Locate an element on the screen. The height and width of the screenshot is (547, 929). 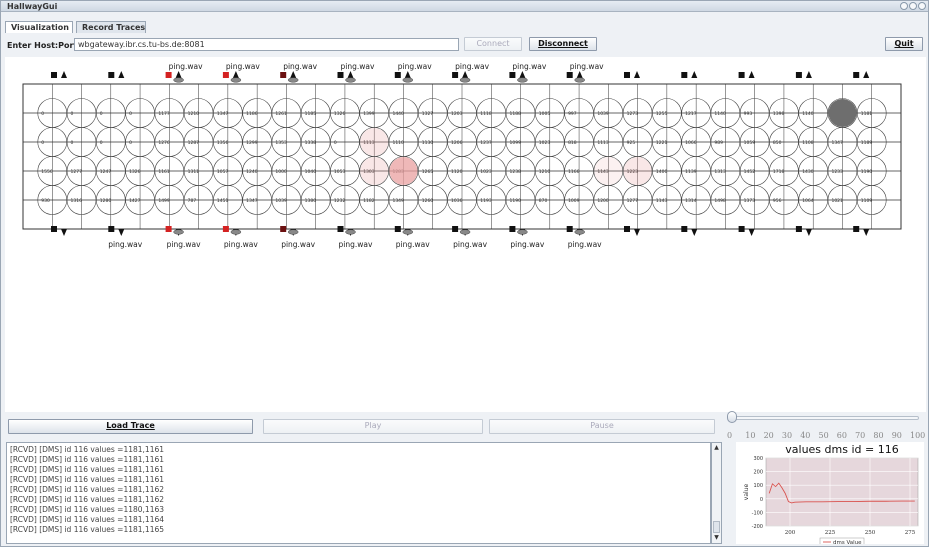
sensor-value: 1039 is located at coordinates (603, 114).